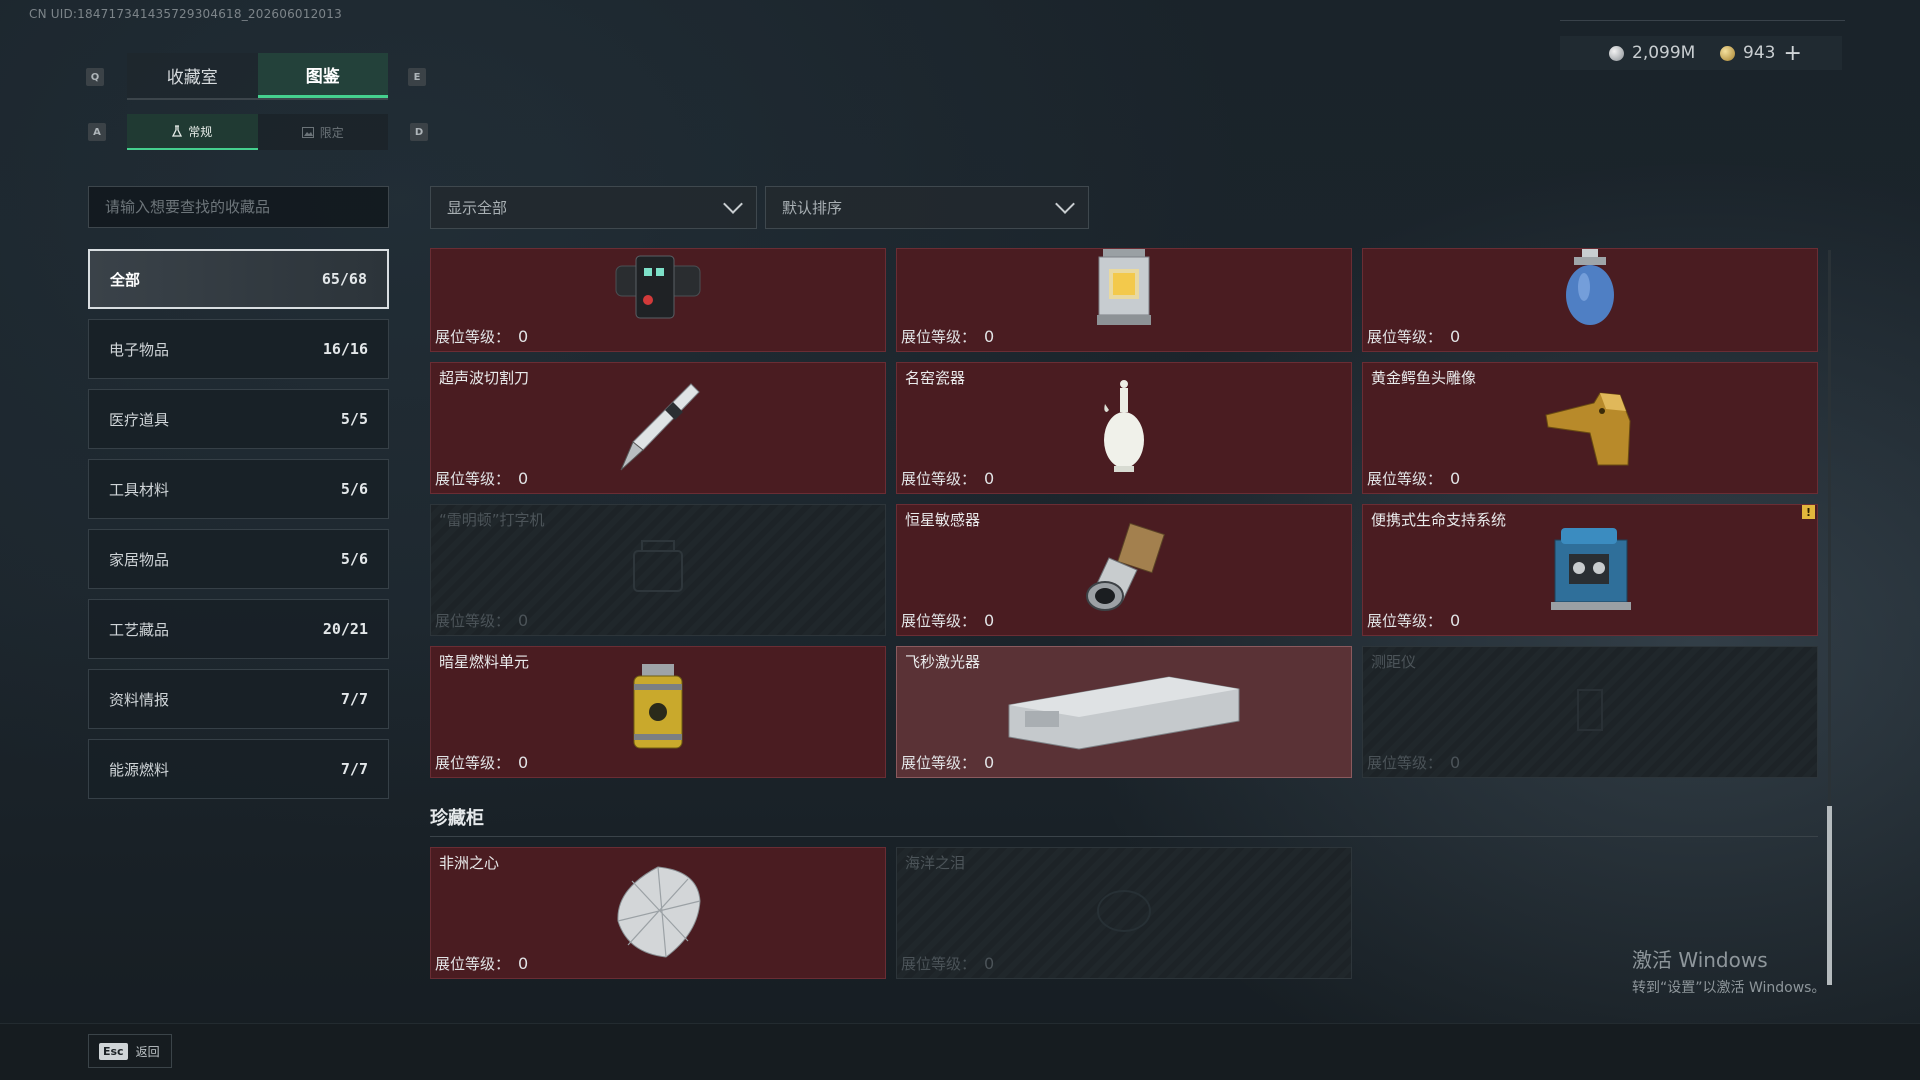 This screenshot has height=1080, width=1920. I want to click on key-hint-a: A, so click(97, 132).